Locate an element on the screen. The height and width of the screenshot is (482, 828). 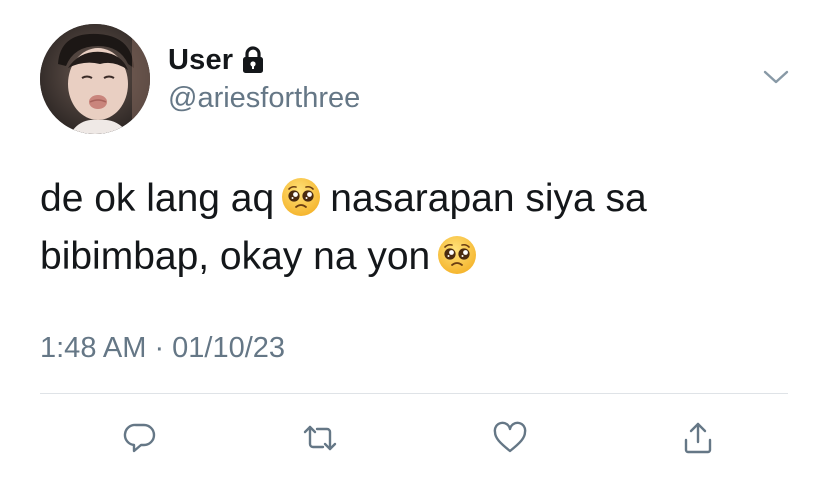
share-button is located at coordinates (698, 438).